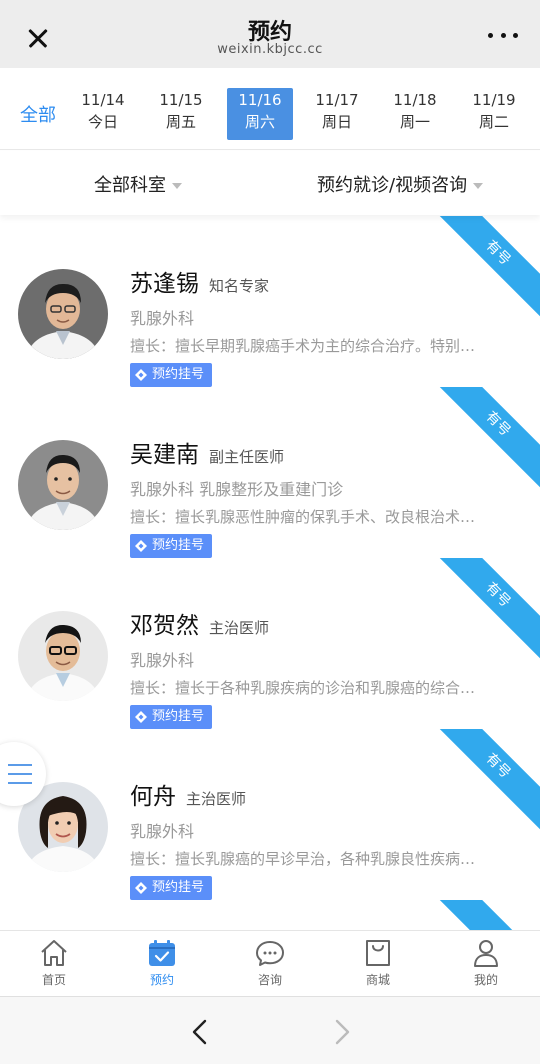 This screenshot has height=1064, width=540. Describe the element at coordinates (199, 623) in the screenshot. I see `doctor-name-row: 邓贺然 主治医师` at that location.